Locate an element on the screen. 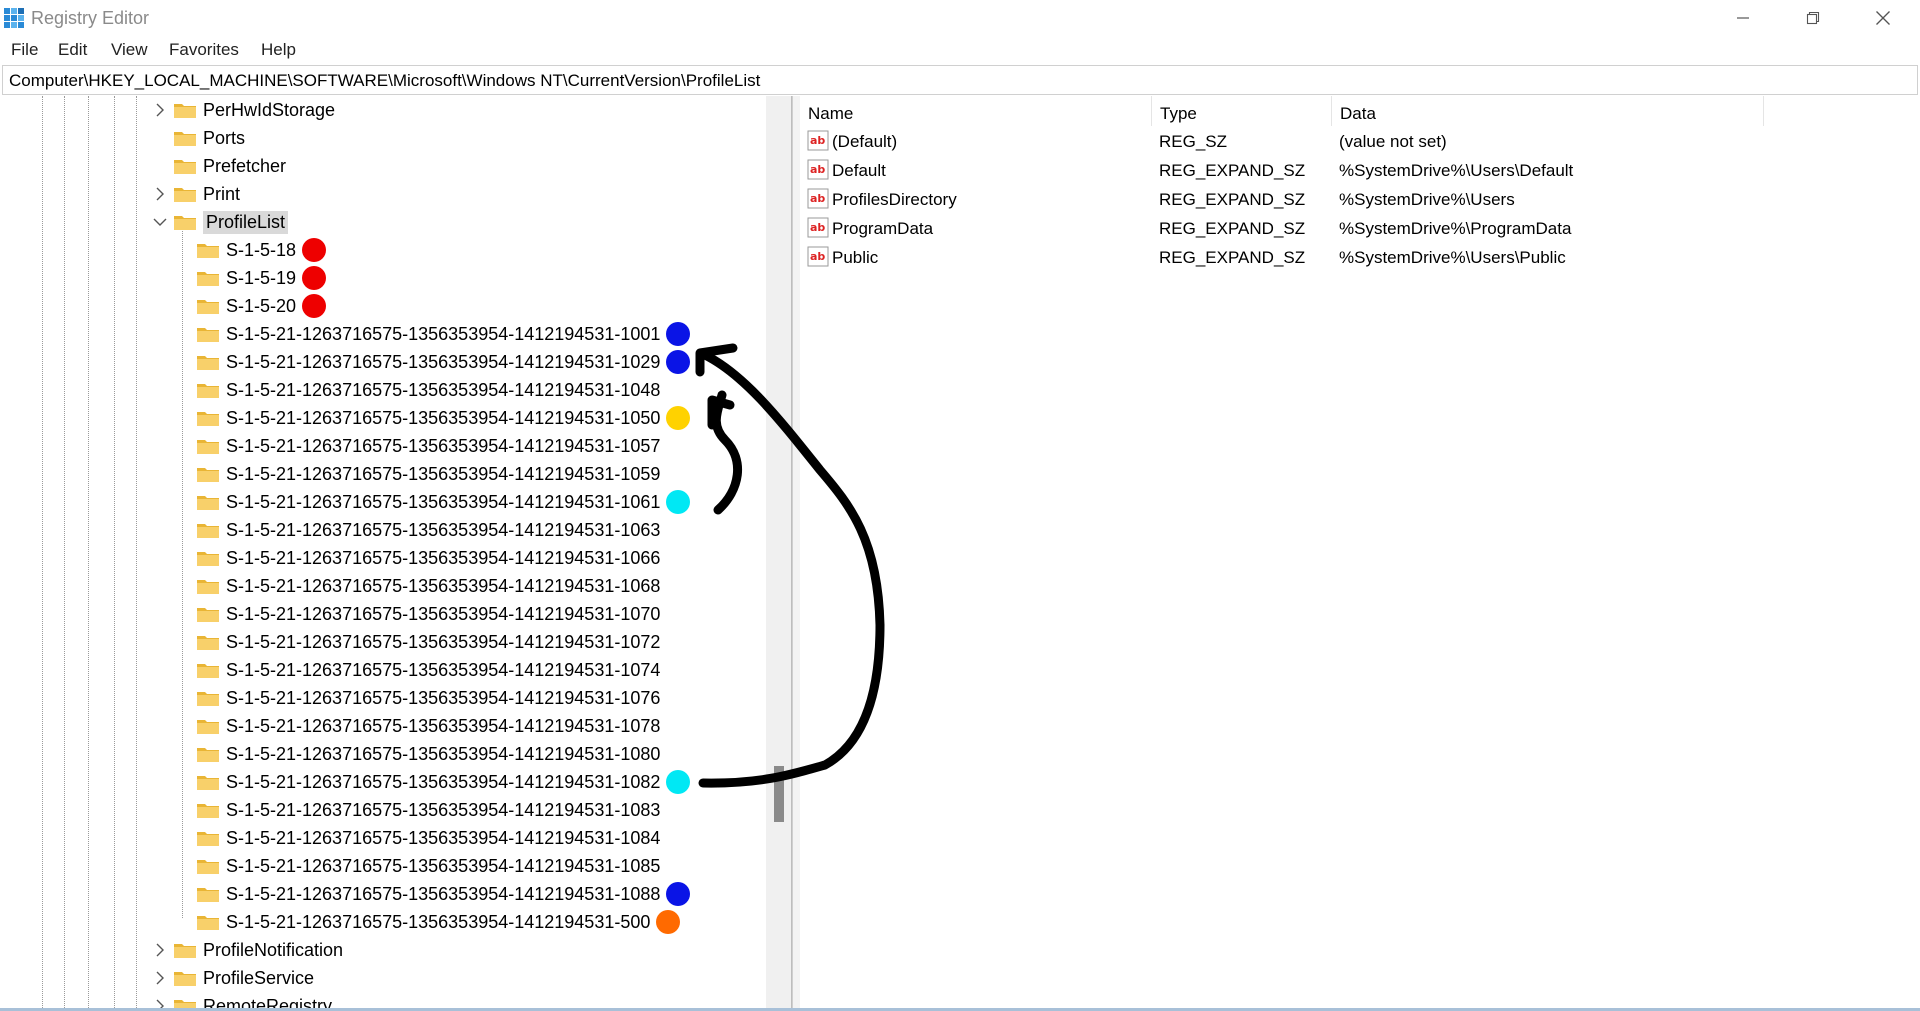  close-button is located at coordinates (1883, 18).